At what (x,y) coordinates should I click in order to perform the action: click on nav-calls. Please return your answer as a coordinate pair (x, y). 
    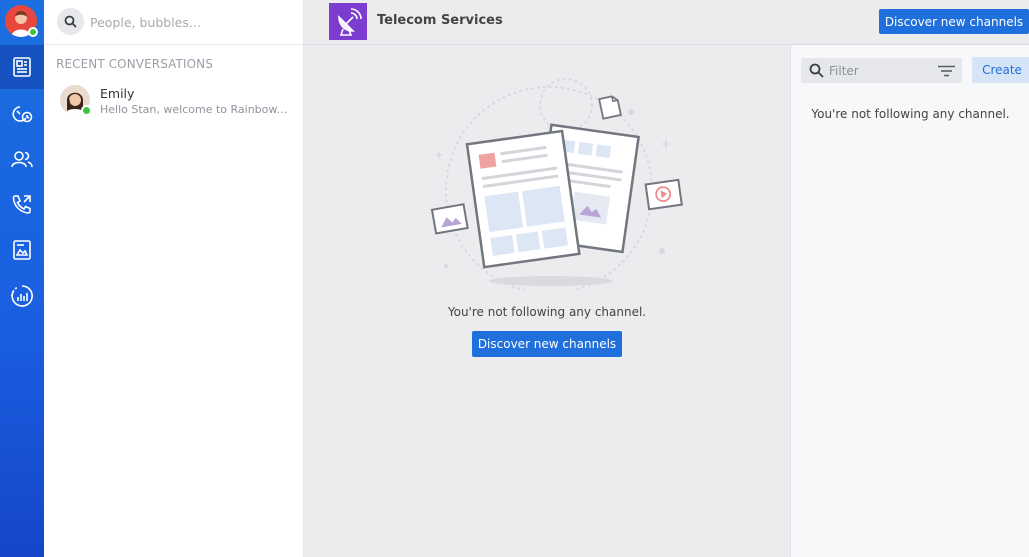
    Looking at the image, I should click on (22, 204).